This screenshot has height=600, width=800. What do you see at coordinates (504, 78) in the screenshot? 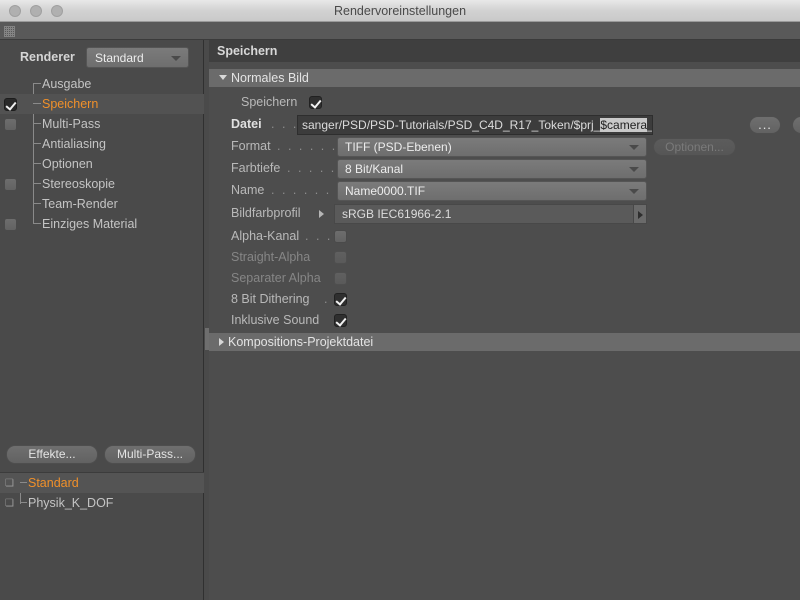
I see `group-header-normales-bild: Normales Bild` at bounding box center [504, 78].